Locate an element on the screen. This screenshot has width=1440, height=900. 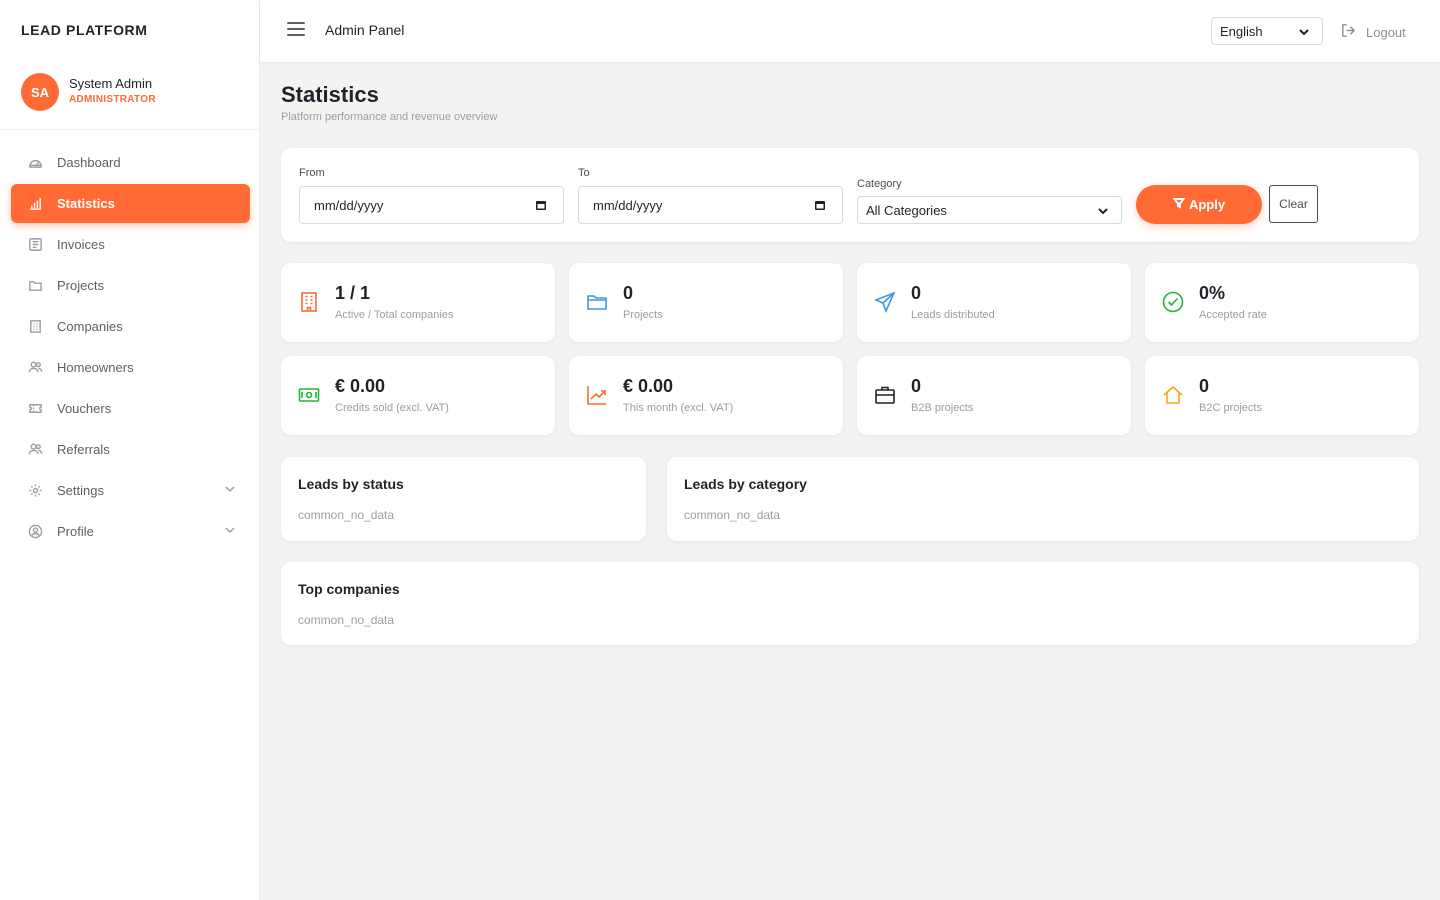
language-value: English is located at coordinates (1241, 31).